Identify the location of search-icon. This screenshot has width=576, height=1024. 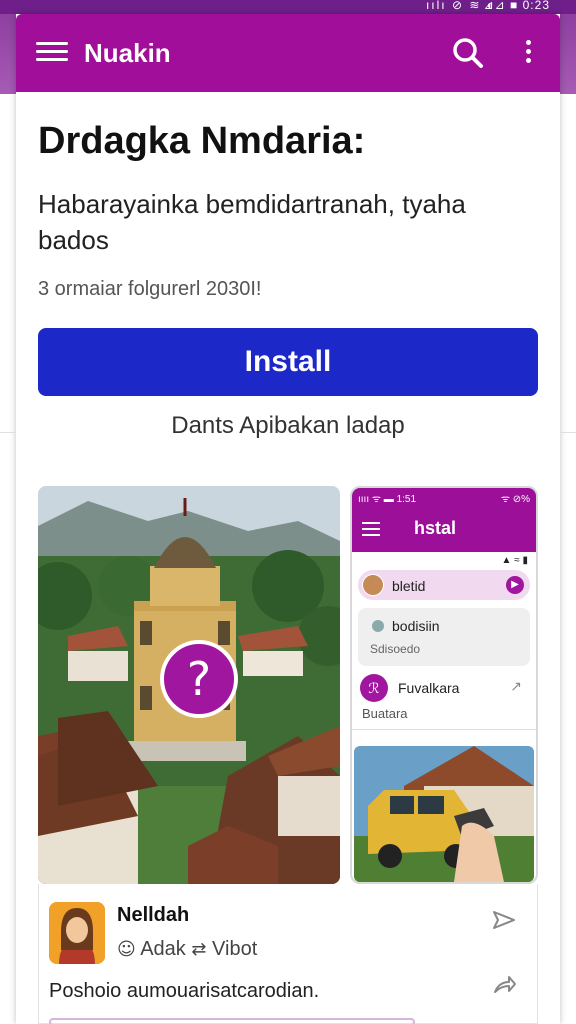
(468, 53).